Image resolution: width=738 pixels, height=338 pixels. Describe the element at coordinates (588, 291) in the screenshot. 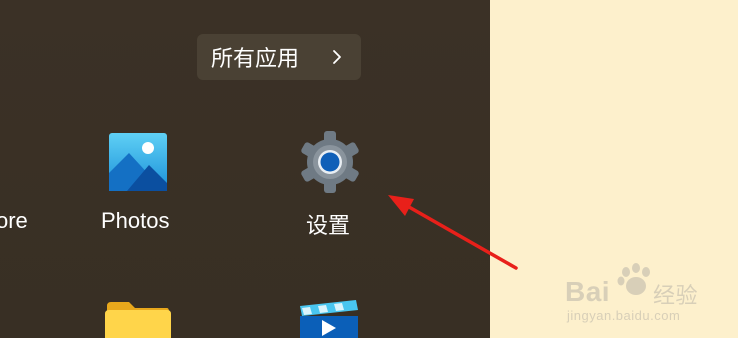

I see `watermark-brand: Bai` at that location.